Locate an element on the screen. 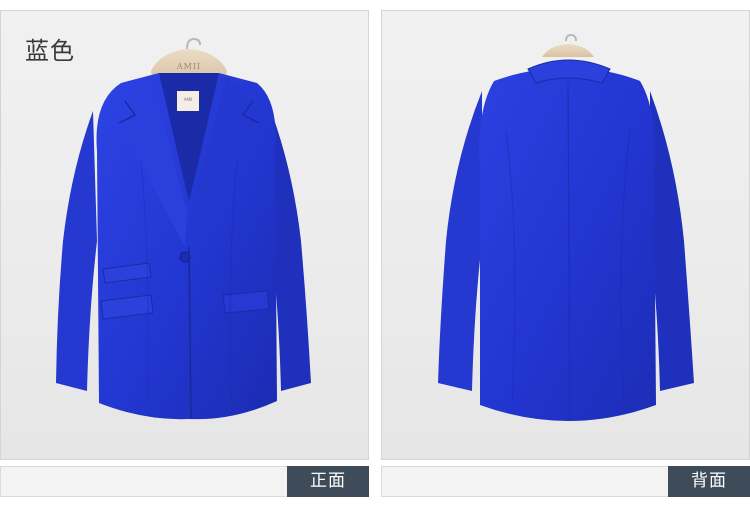 This screenshot has height=506, width=750. back-view-label: 背面 is located at coordinates (709, 481).